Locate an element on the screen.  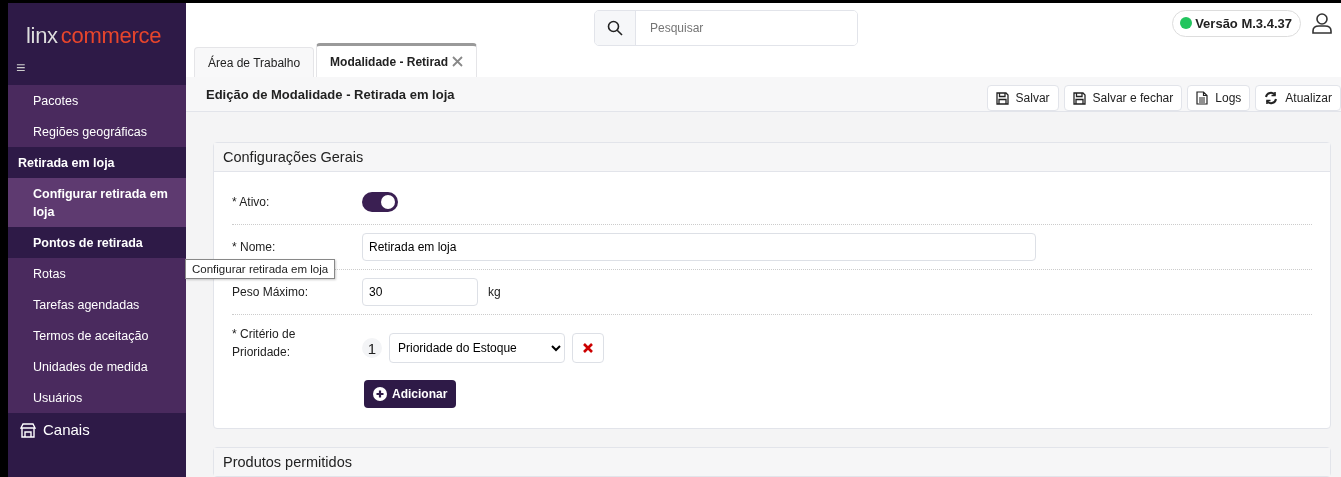
toolbar-button: Logs is located at coordinates (1219, 98).